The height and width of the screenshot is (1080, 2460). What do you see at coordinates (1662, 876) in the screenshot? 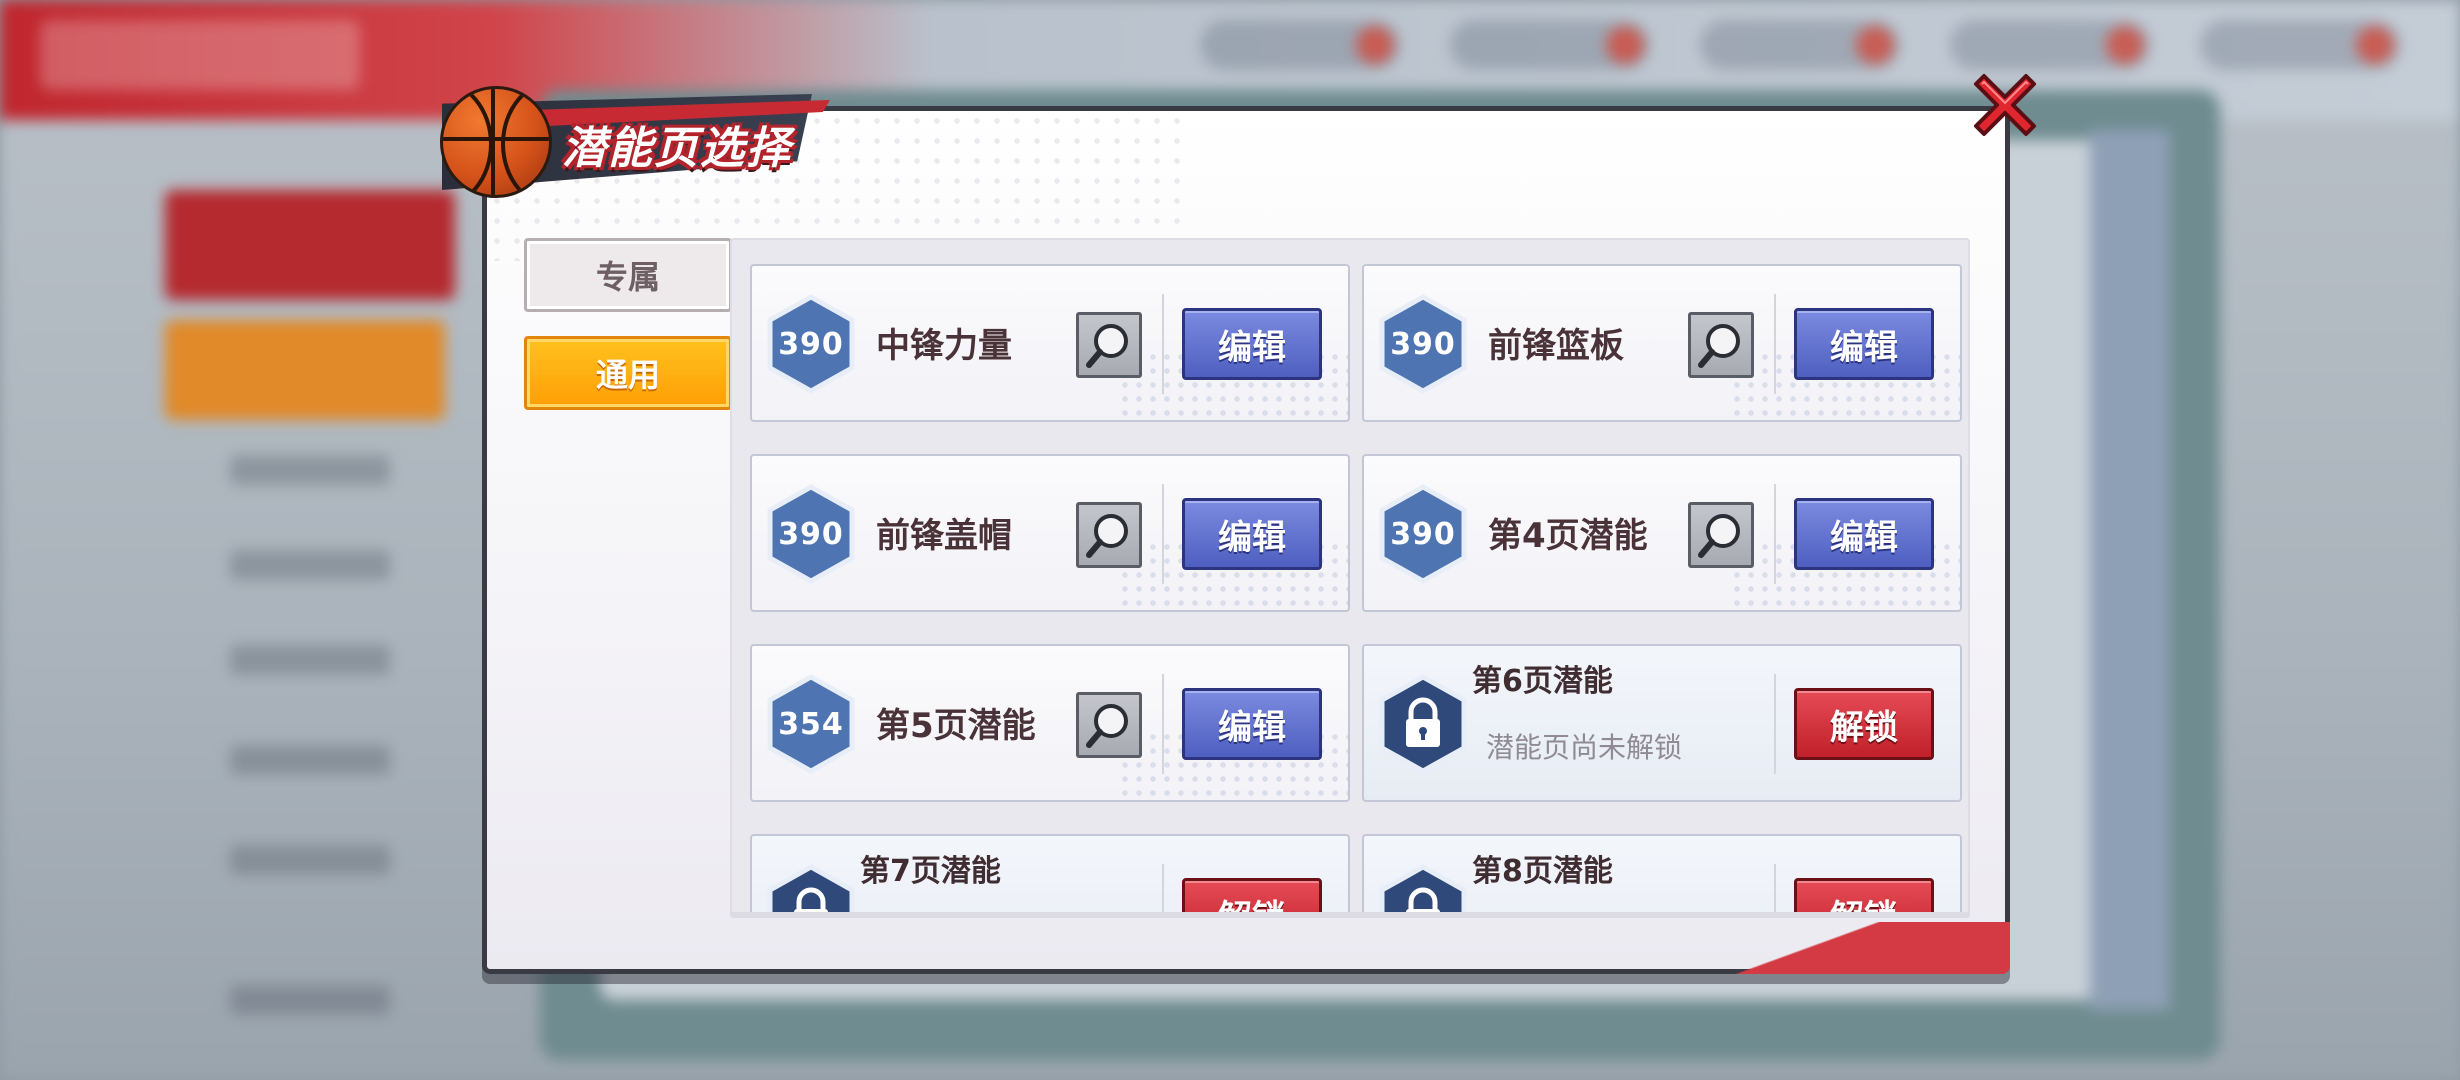
I see `potential-page-card-locked: 第8页潜能 解锁` at bounding box center [1662, 876].